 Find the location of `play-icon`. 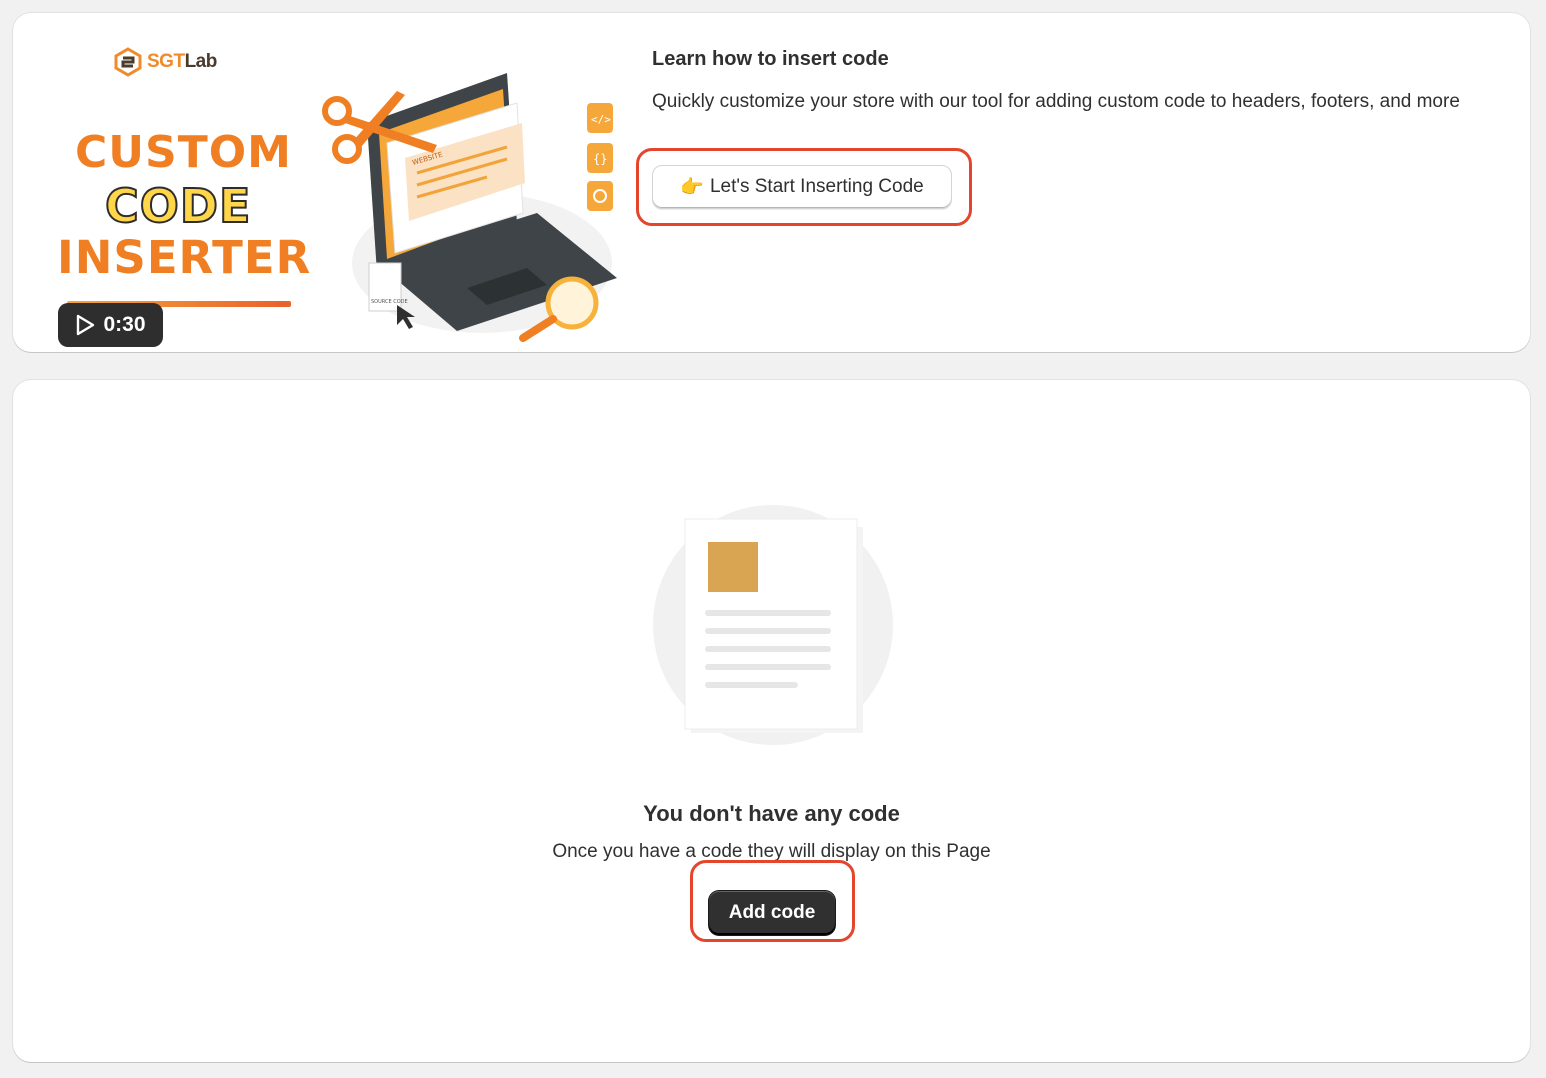

play-icon is located at coordinates (86, 325).